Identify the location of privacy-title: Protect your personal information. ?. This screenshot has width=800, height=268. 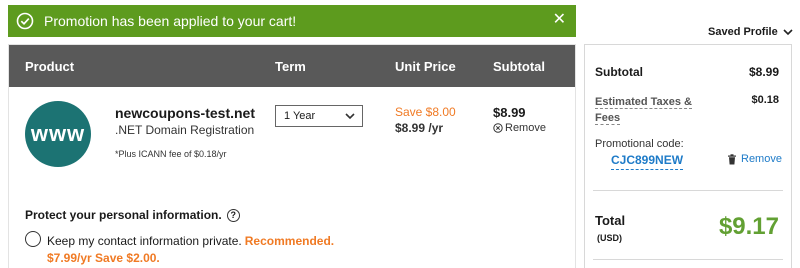
(132, 215).